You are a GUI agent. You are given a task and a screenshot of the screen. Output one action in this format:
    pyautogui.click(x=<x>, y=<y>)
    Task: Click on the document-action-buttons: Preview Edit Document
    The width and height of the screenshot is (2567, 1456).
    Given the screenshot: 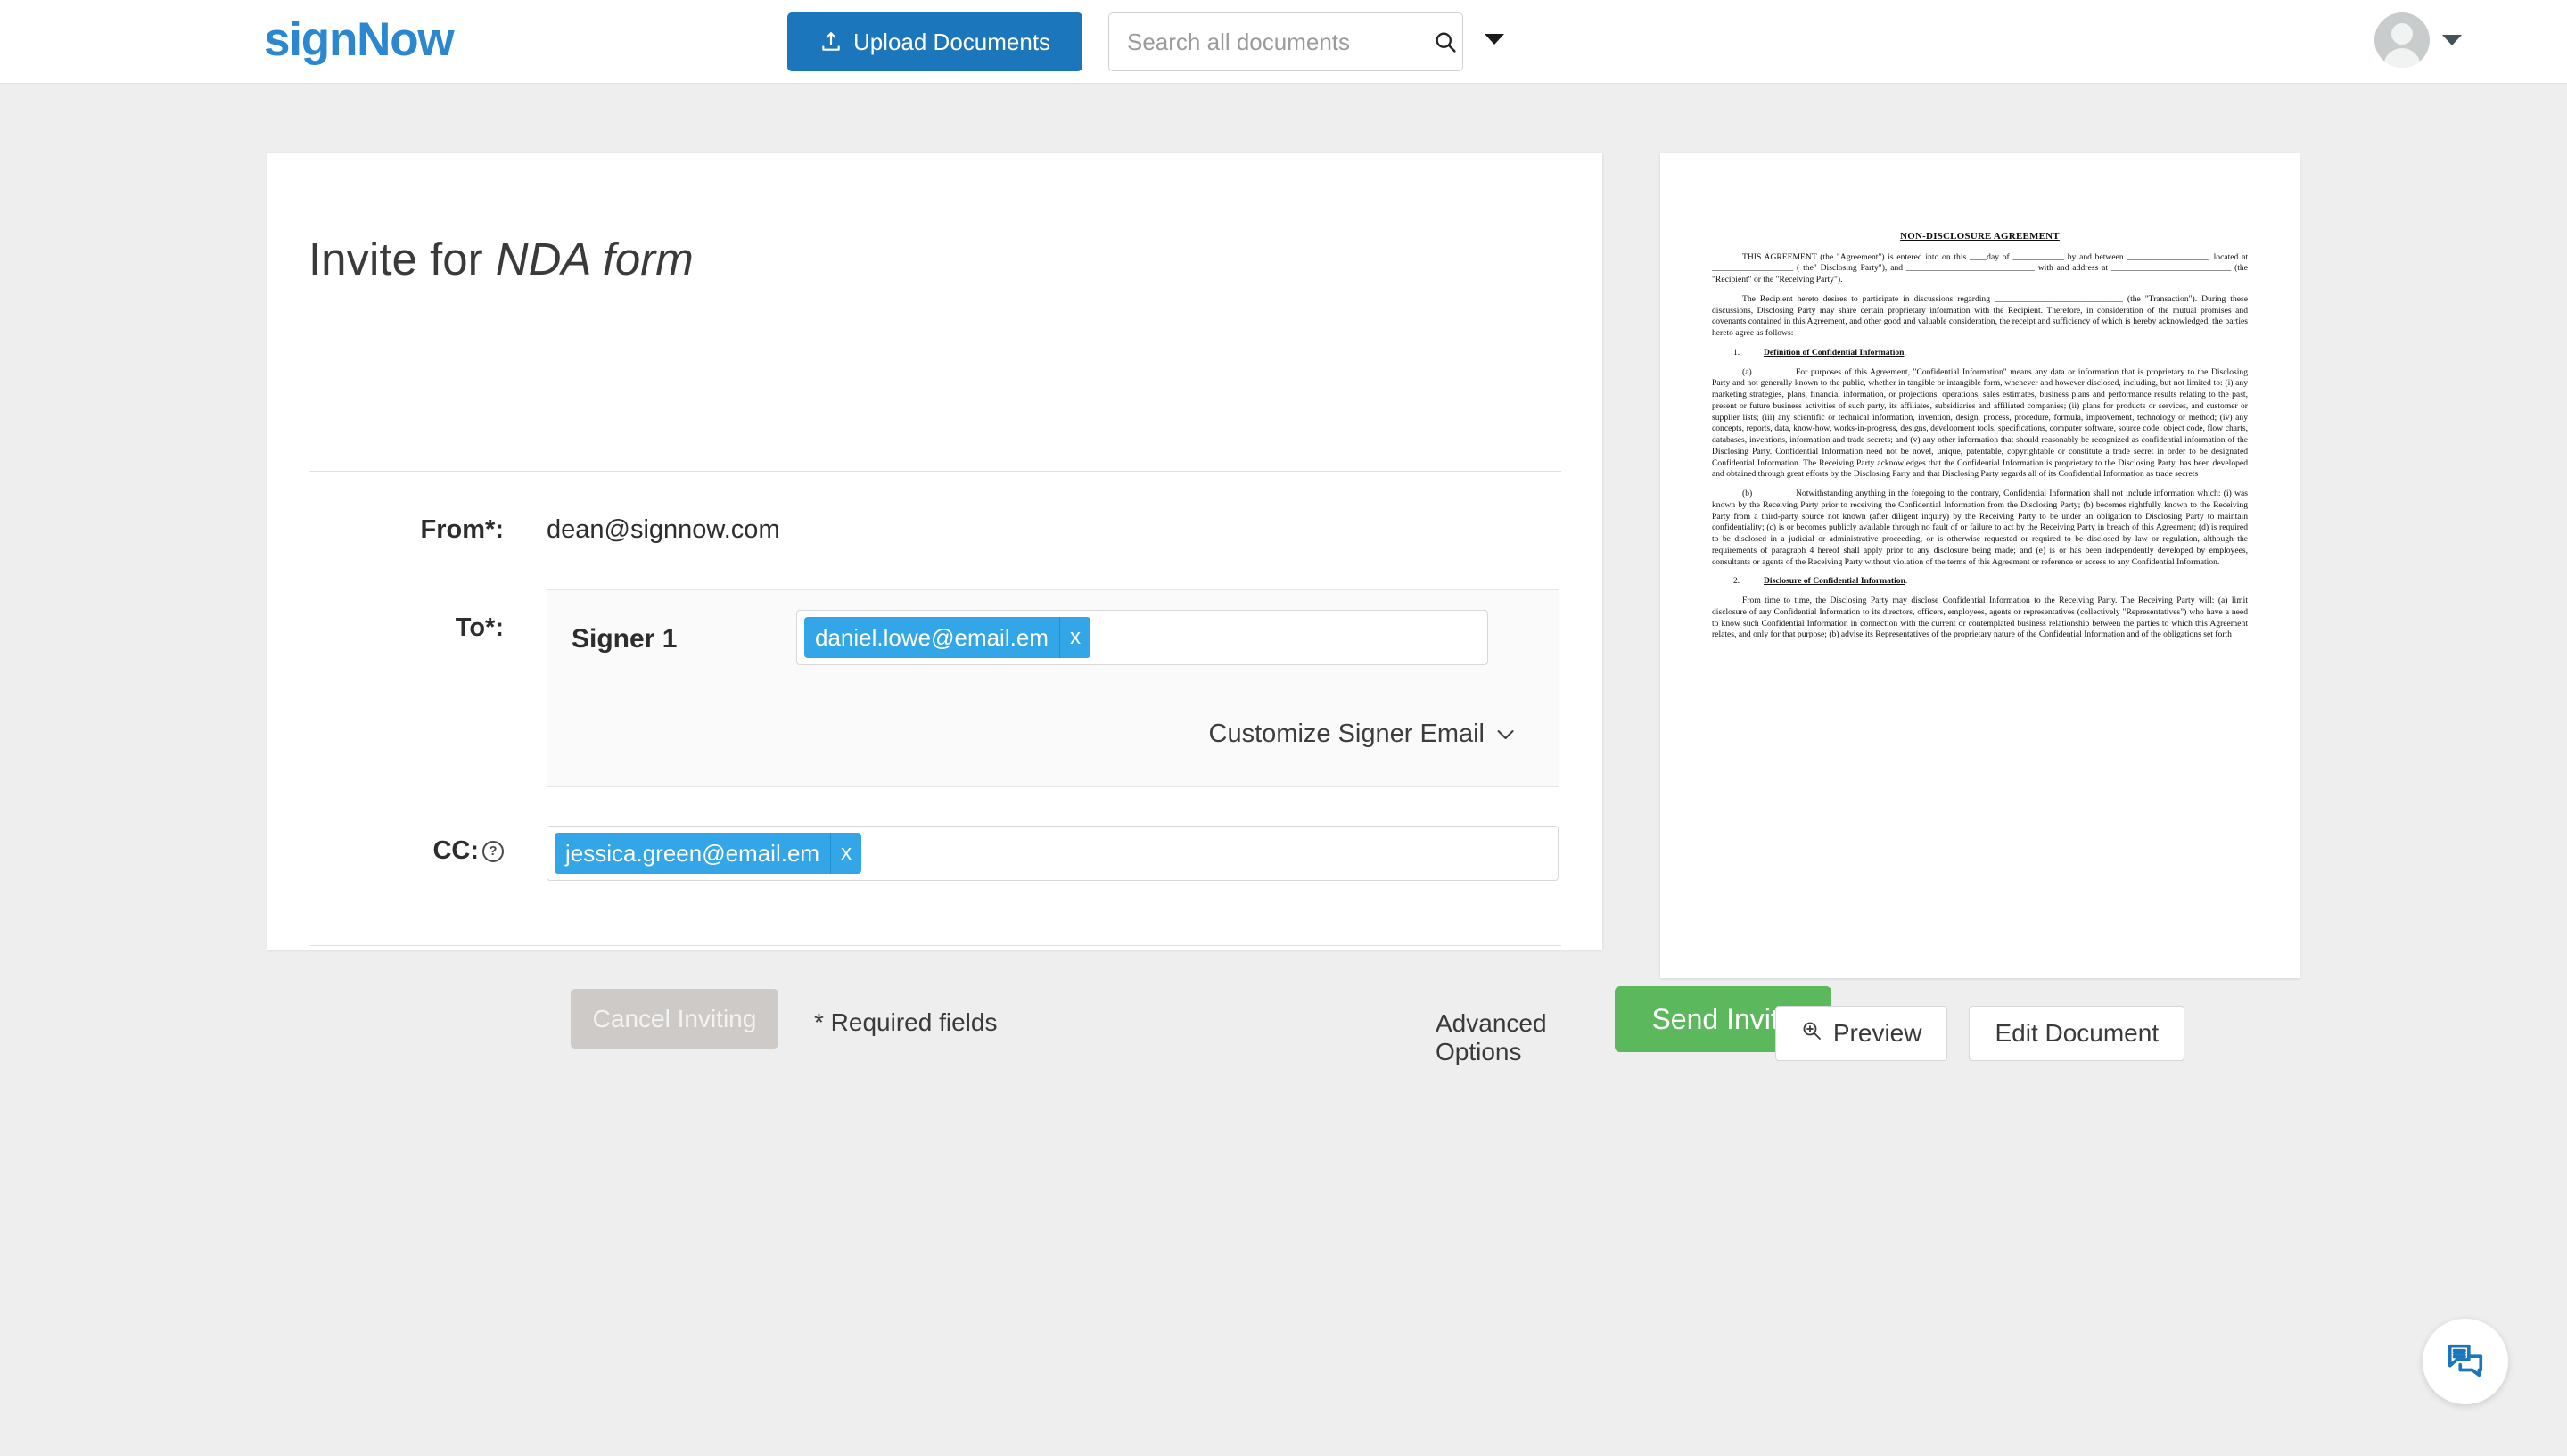 What is the action you would take?
    pyautogui.click(x=1980, y=1033)
    